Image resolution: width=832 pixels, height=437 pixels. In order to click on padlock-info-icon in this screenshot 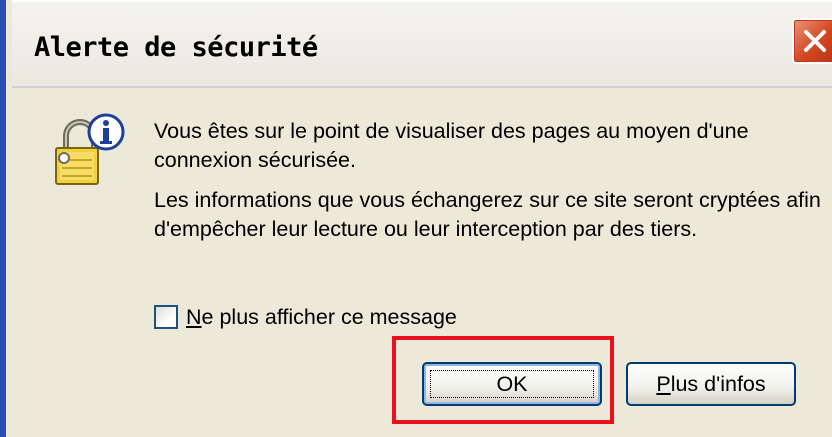, I will do `click(90, 149)`.